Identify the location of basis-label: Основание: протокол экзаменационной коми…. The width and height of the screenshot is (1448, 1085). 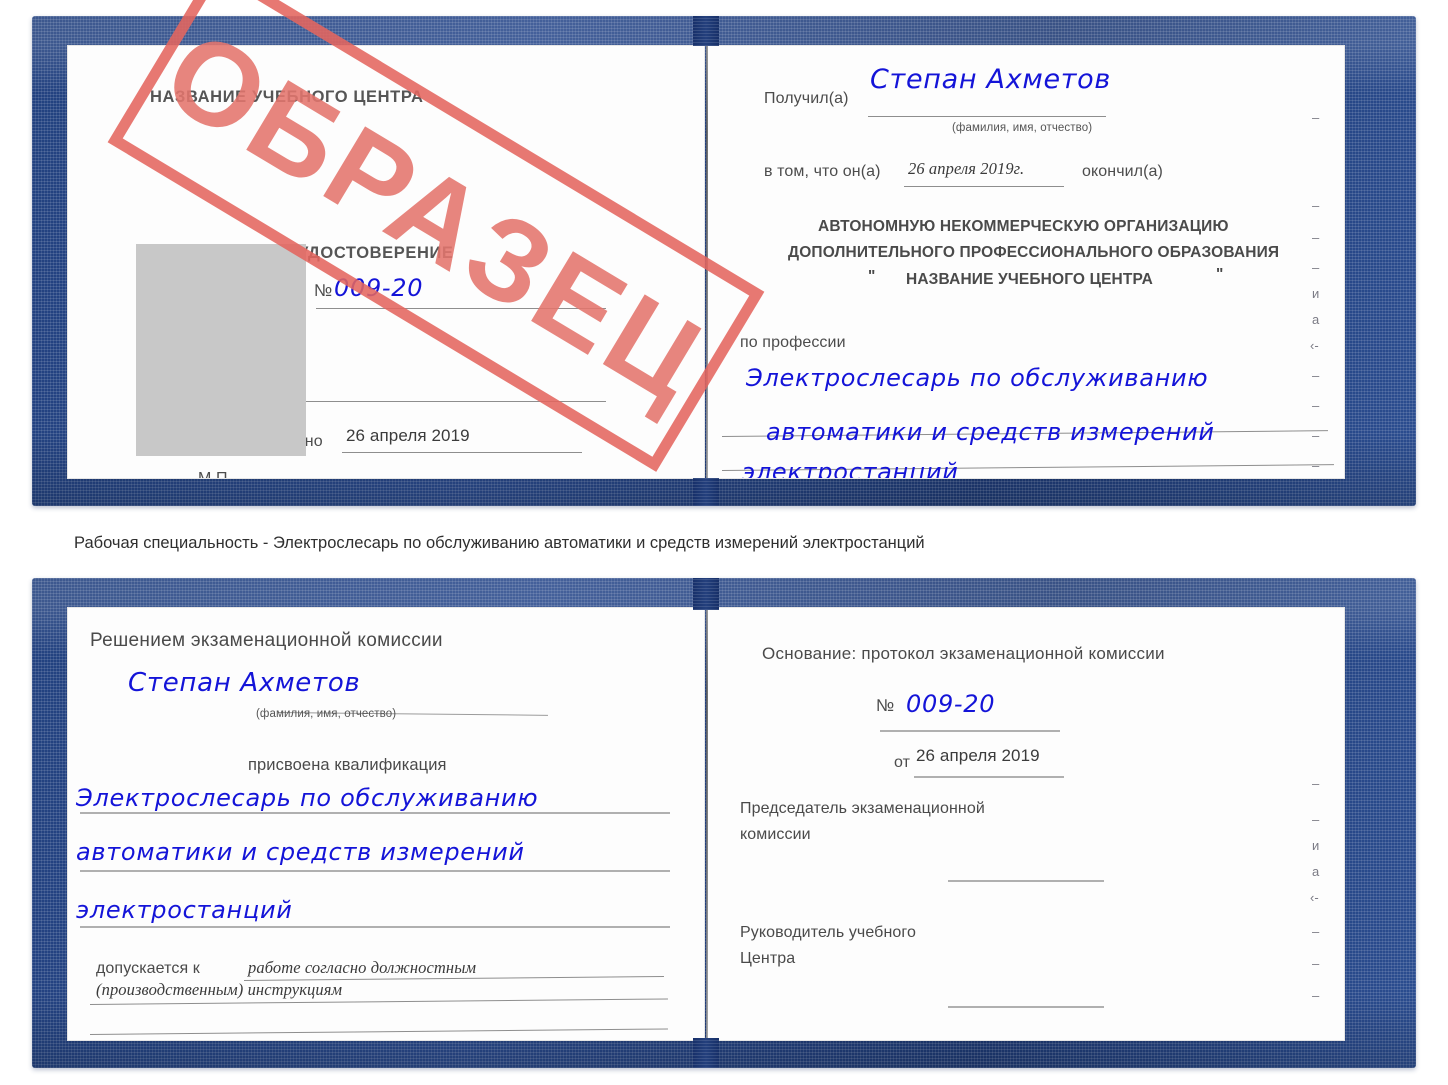
(963, 653).